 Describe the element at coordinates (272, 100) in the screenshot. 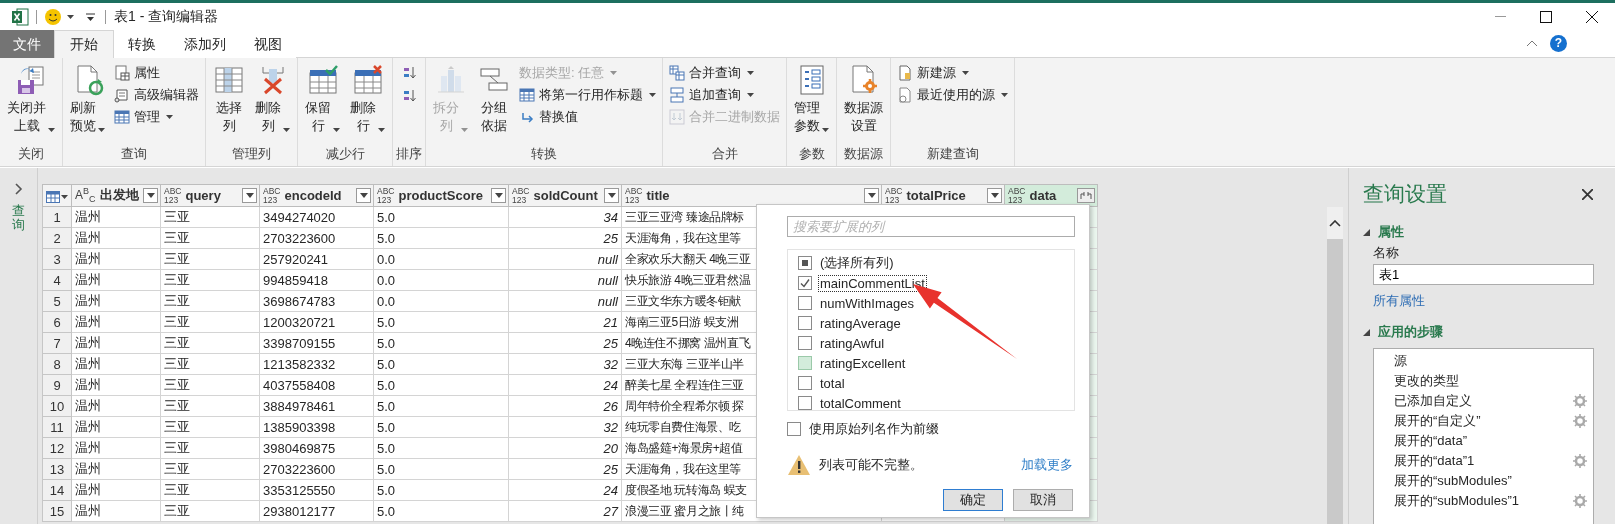

I see `remove-columns-button: 删除列` at that location.